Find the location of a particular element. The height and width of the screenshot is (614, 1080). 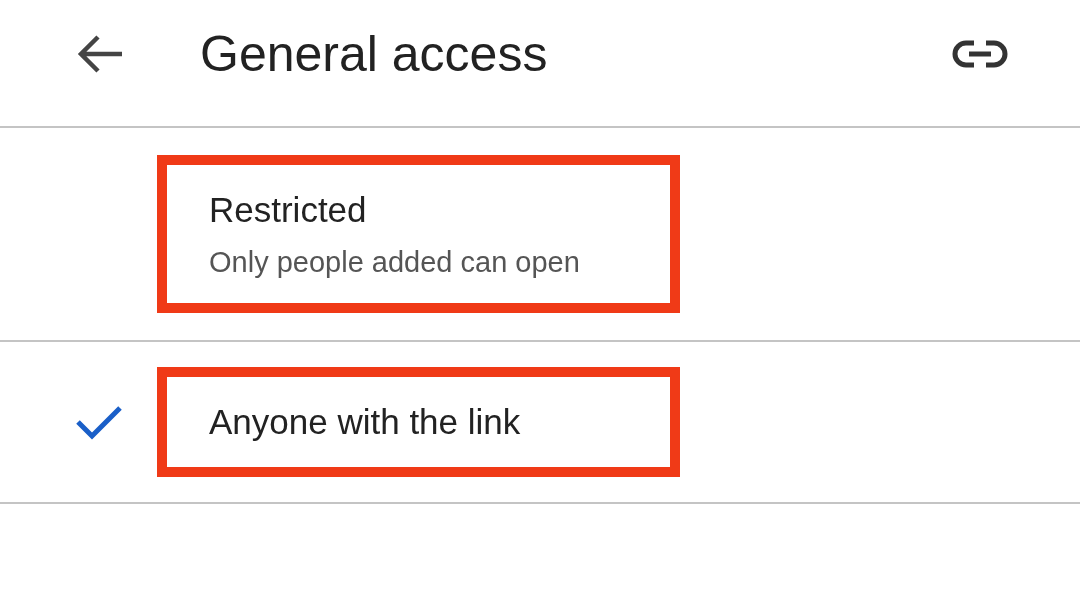

link-icon is located at coordinates (980, 54).